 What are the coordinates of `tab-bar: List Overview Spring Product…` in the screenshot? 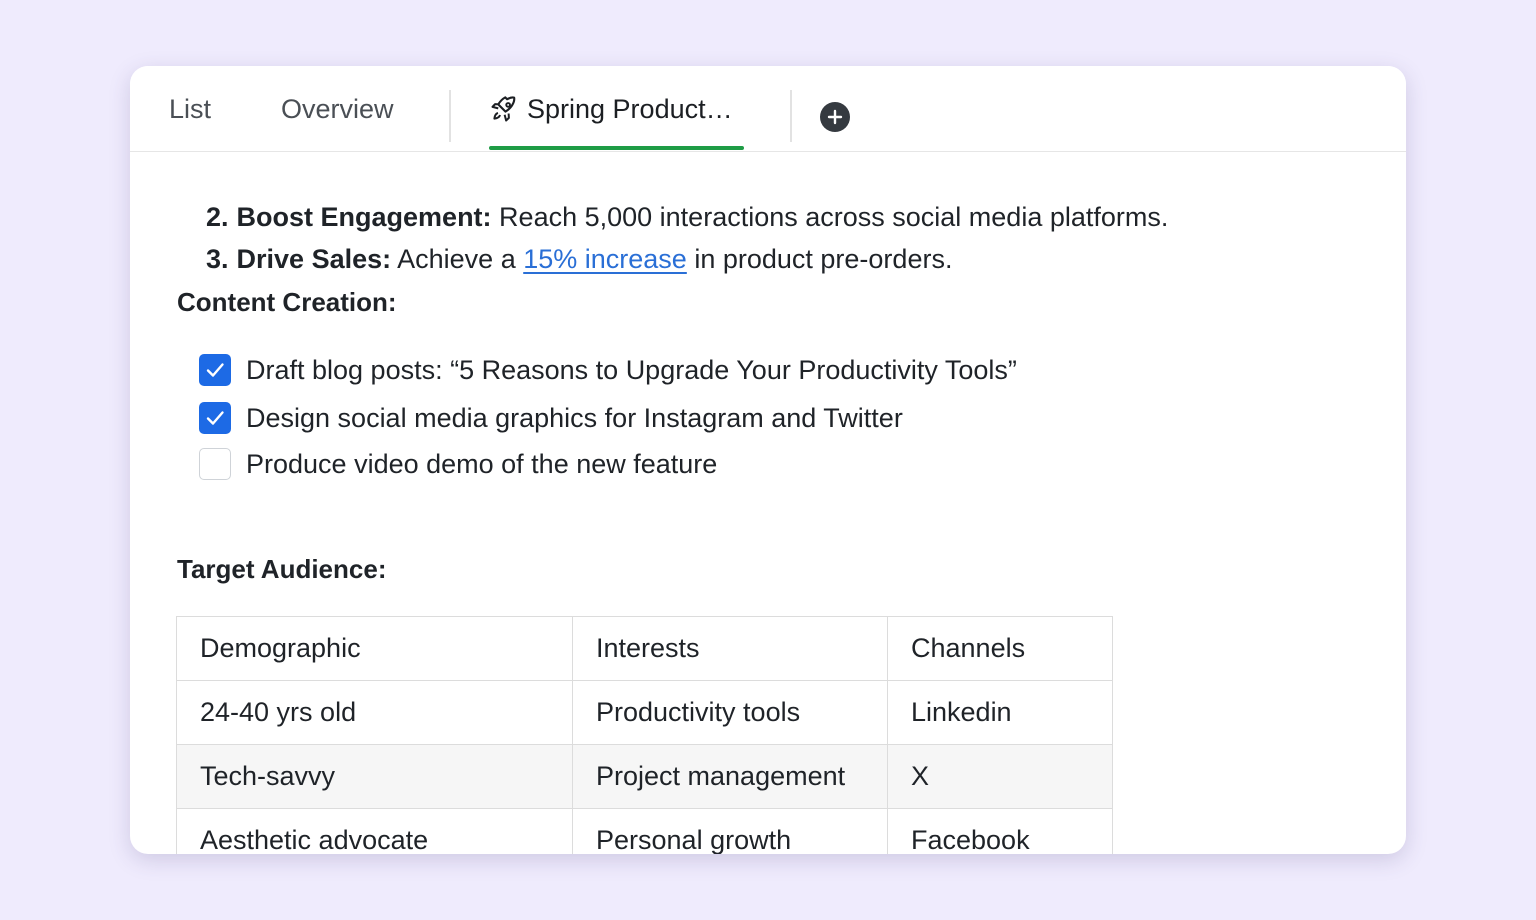 It's located at (768, 109).